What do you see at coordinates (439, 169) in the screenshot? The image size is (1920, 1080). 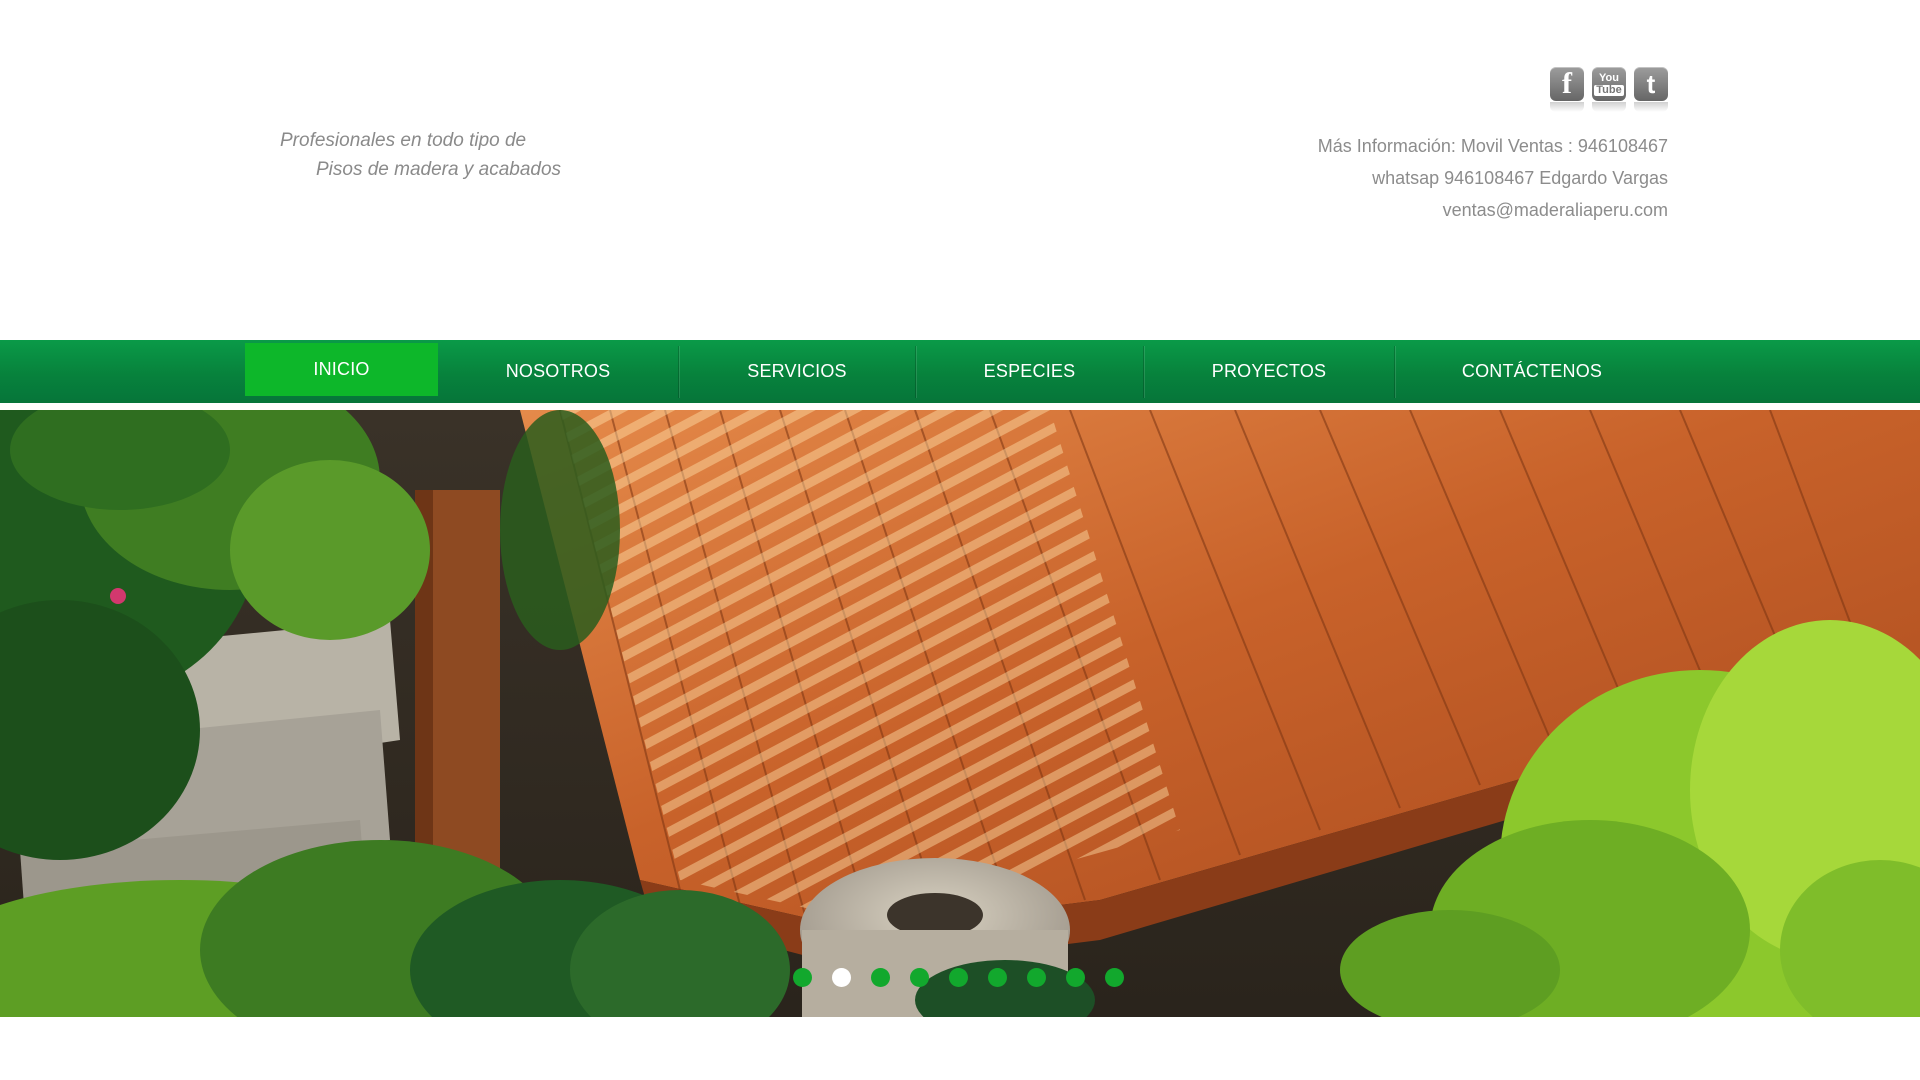 I see `tagline-line-2: Pisos de madera y acabados` at bounding box center [439, 169].